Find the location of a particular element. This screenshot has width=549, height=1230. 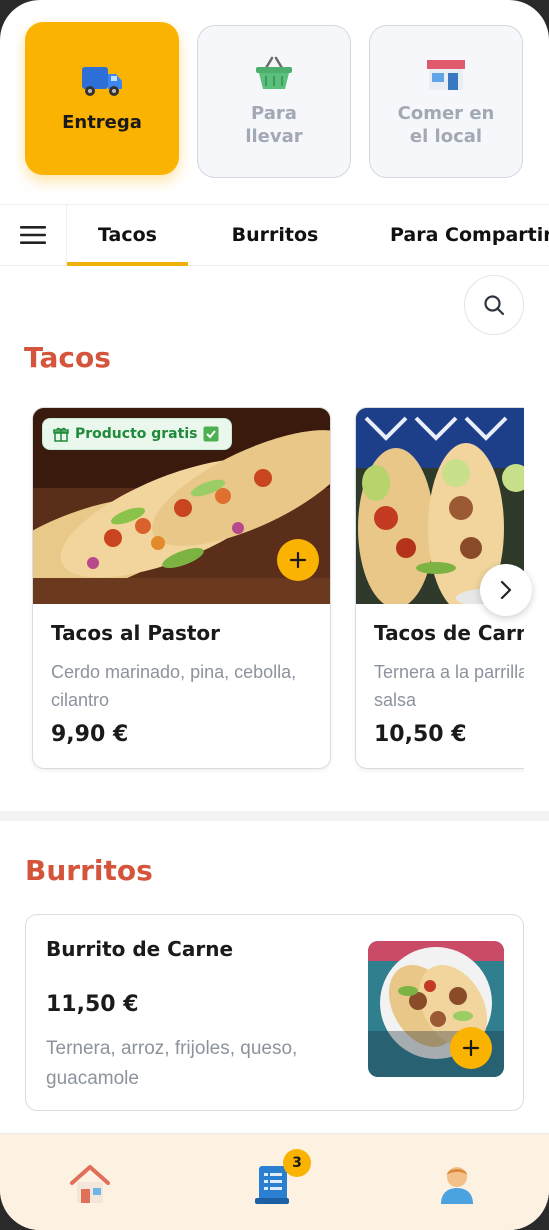

gift-icon is located at coordinates (61, 434).